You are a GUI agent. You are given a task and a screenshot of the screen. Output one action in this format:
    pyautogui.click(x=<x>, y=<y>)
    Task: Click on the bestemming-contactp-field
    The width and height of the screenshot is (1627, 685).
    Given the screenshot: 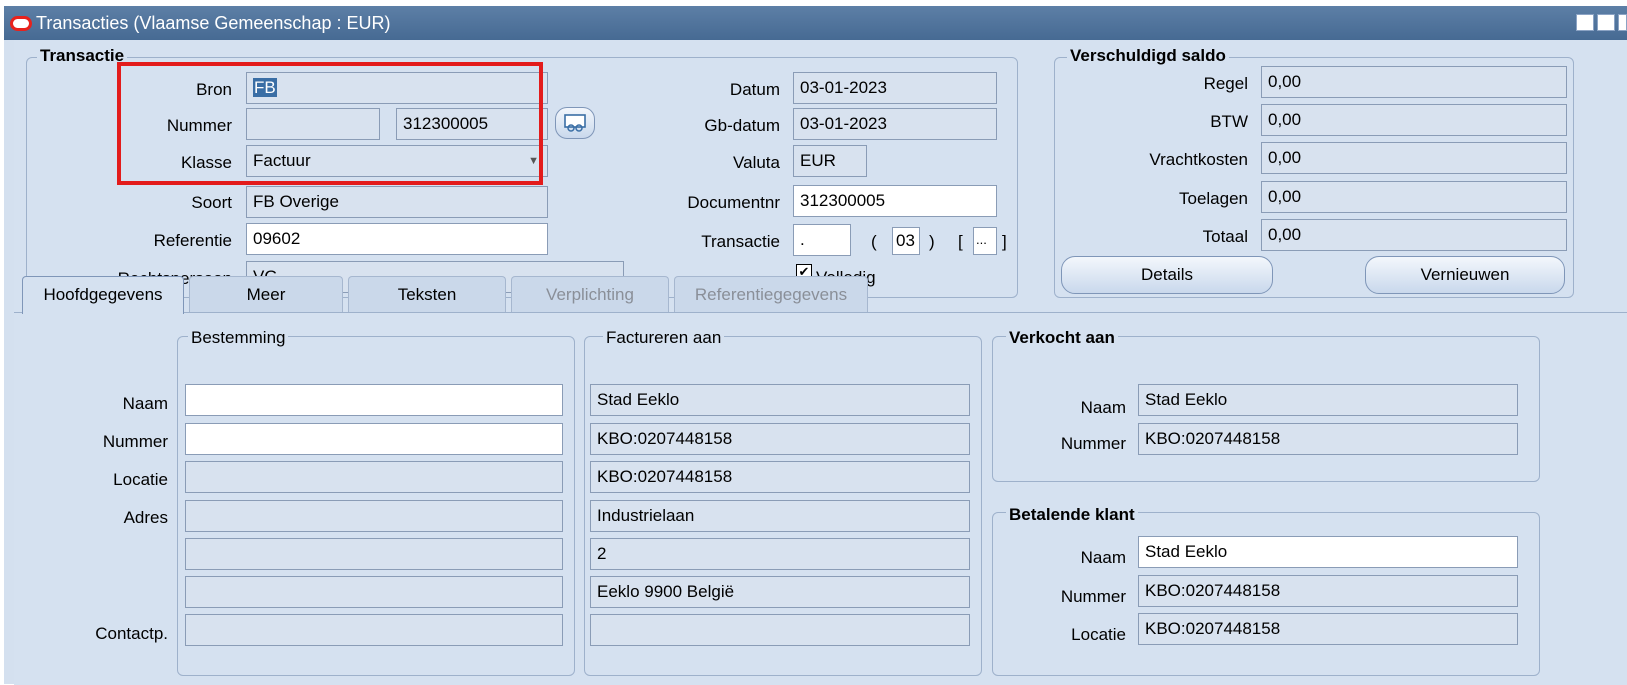 What is the action you would take?
    pyautogui.click(x=374, y=630)
    